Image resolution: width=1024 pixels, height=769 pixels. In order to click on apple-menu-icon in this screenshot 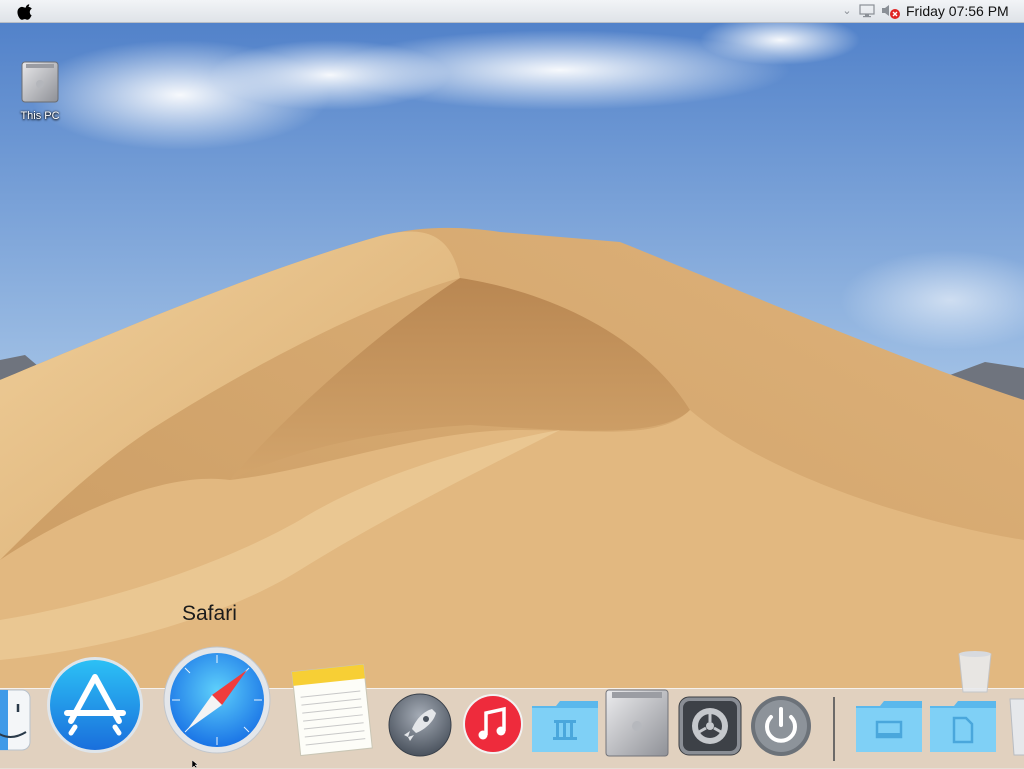, I will do `click(26, 11)`.